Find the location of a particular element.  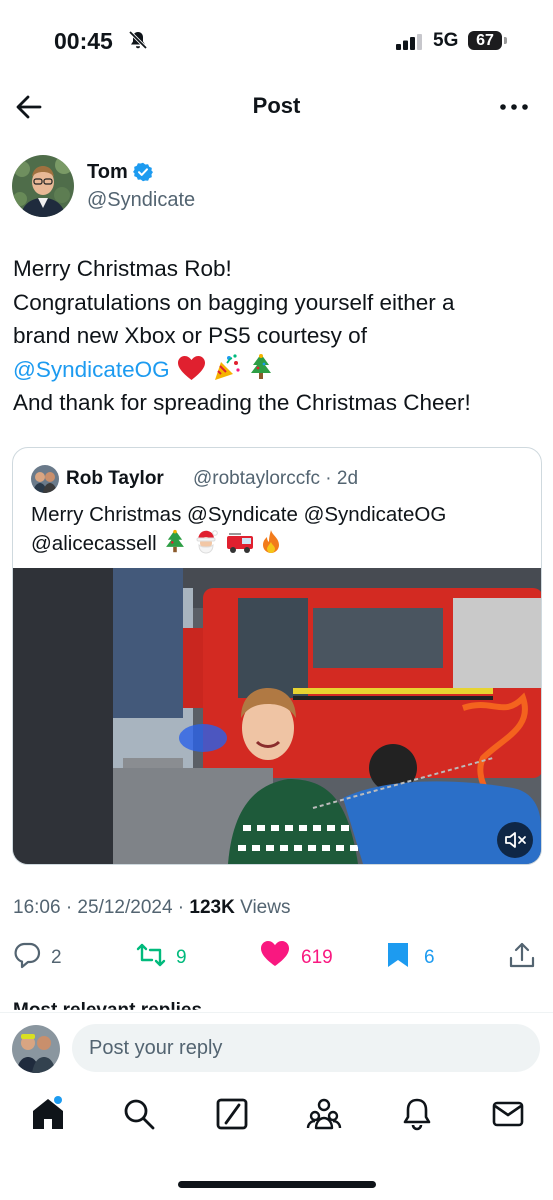

battery-tip is located at coordinates (505, 40).